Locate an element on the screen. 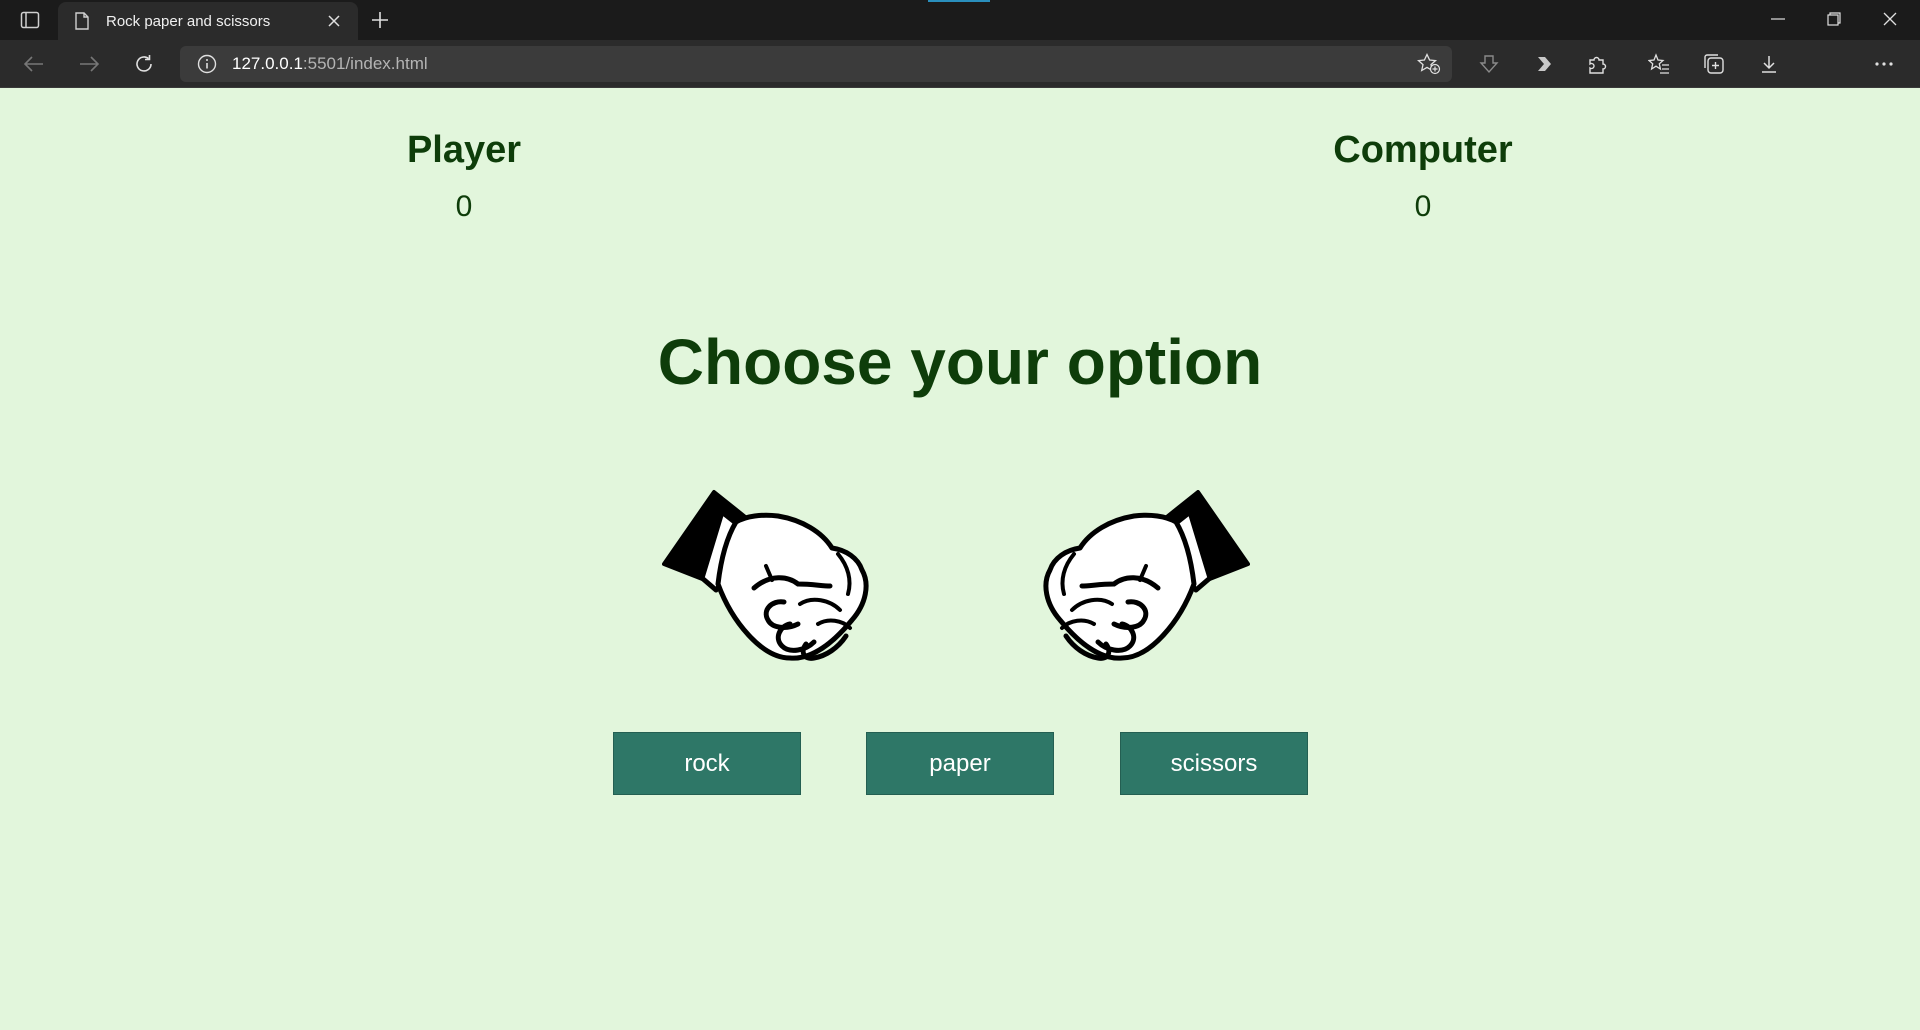  plus-icon is located at coordinates (380, 20).